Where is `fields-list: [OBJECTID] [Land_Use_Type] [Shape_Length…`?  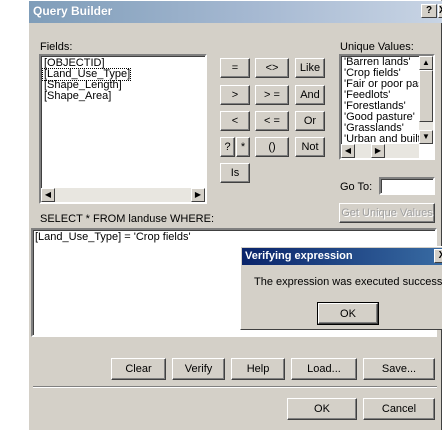 fields-list: [OBJECTID] [Land_Use_Type] [Shape_Length… is located at coordinates (123, 129).